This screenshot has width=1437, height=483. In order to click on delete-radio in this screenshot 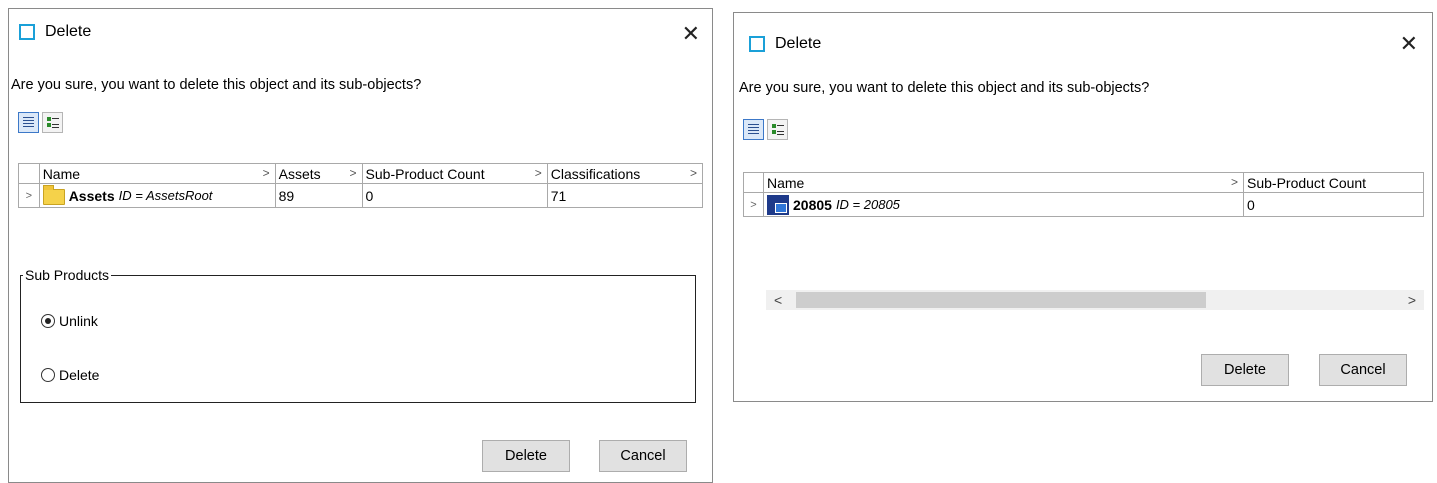, I will do `click(48, 375)`.